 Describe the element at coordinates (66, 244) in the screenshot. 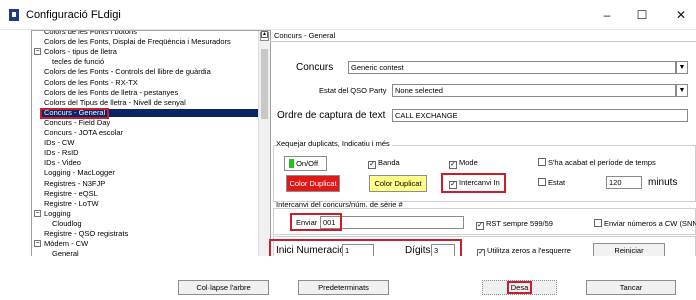

I see `tree-item: Mòdem - CW` at that location.